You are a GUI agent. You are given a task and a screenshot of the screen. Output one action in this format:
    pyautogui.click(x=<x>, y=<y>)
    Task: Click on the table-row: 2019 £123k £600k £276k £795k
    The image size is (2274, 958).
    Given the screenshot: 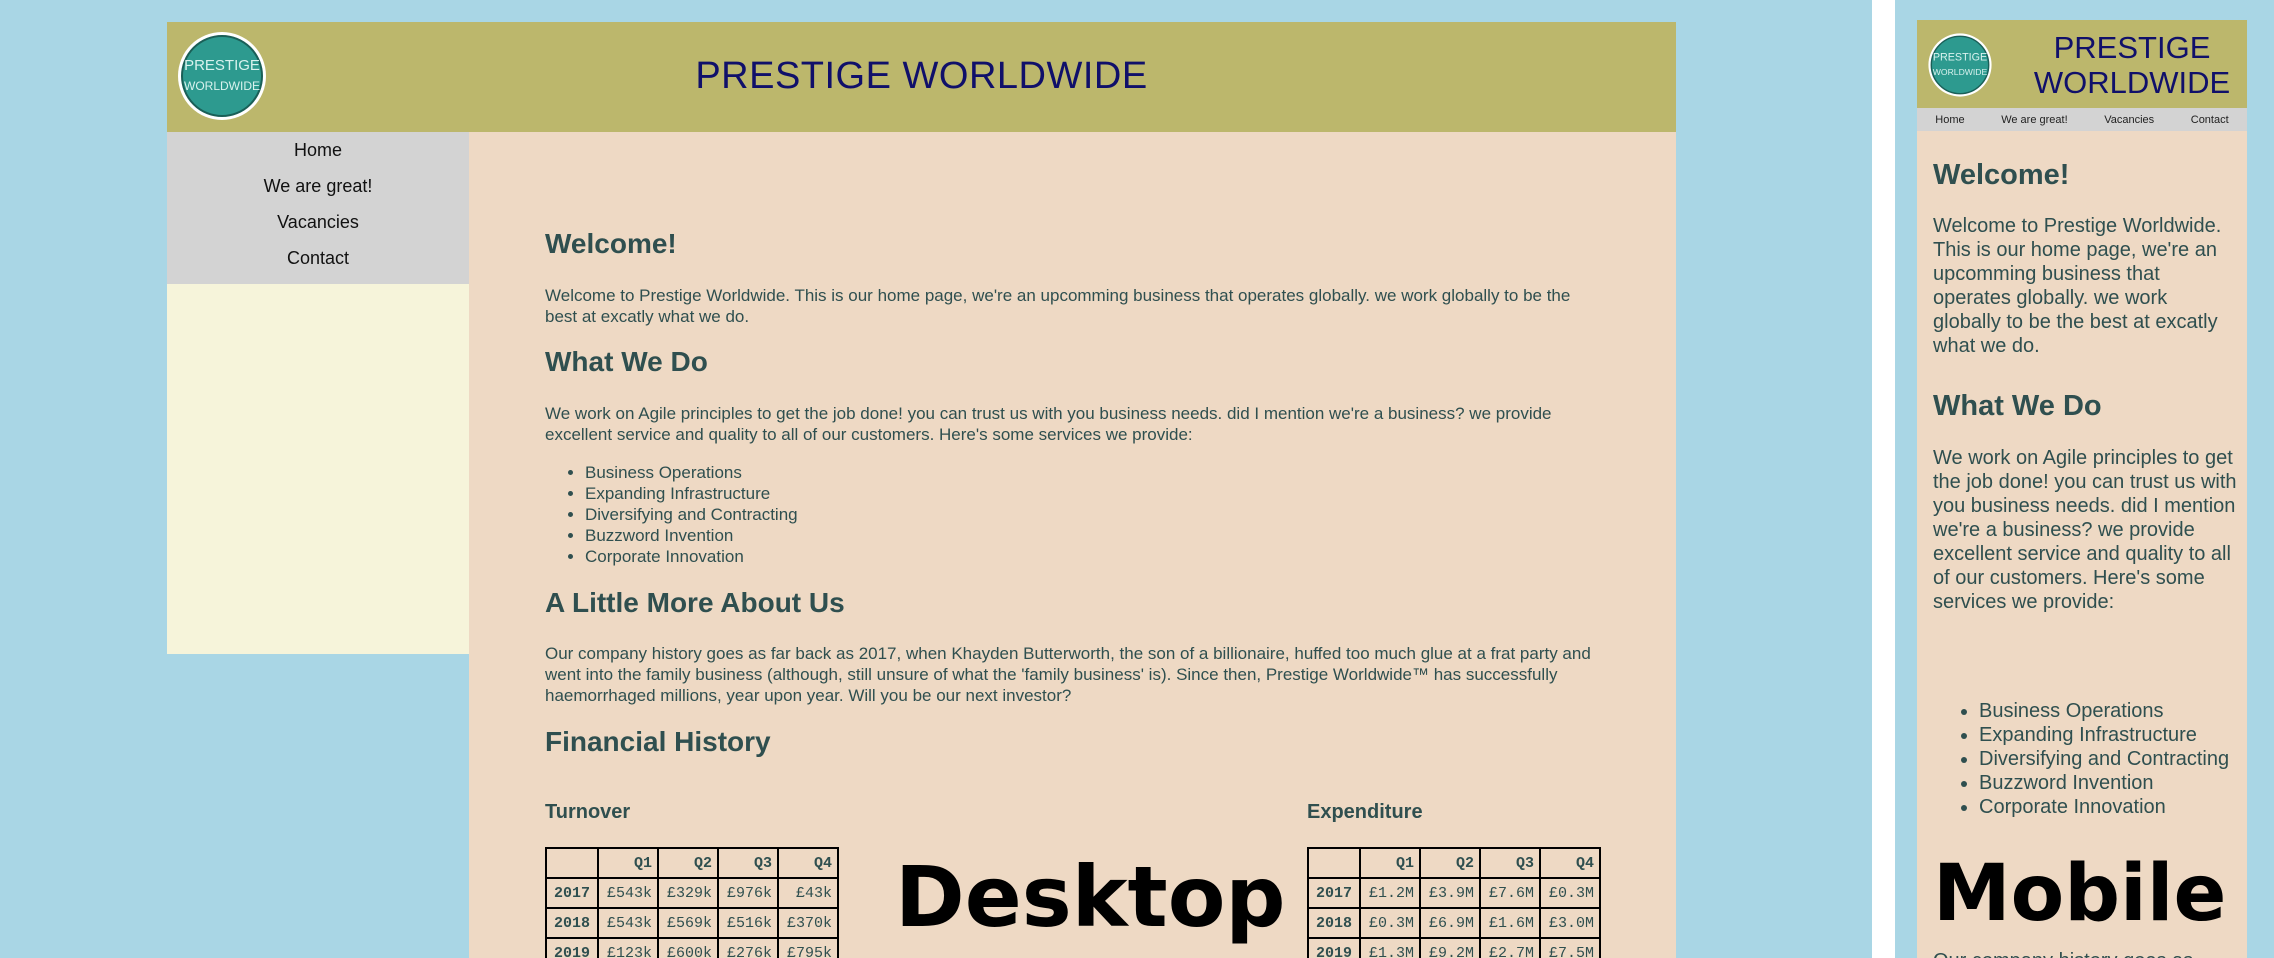 What is the action you would take?
    pyautogui.click(x=692, y=947)
    